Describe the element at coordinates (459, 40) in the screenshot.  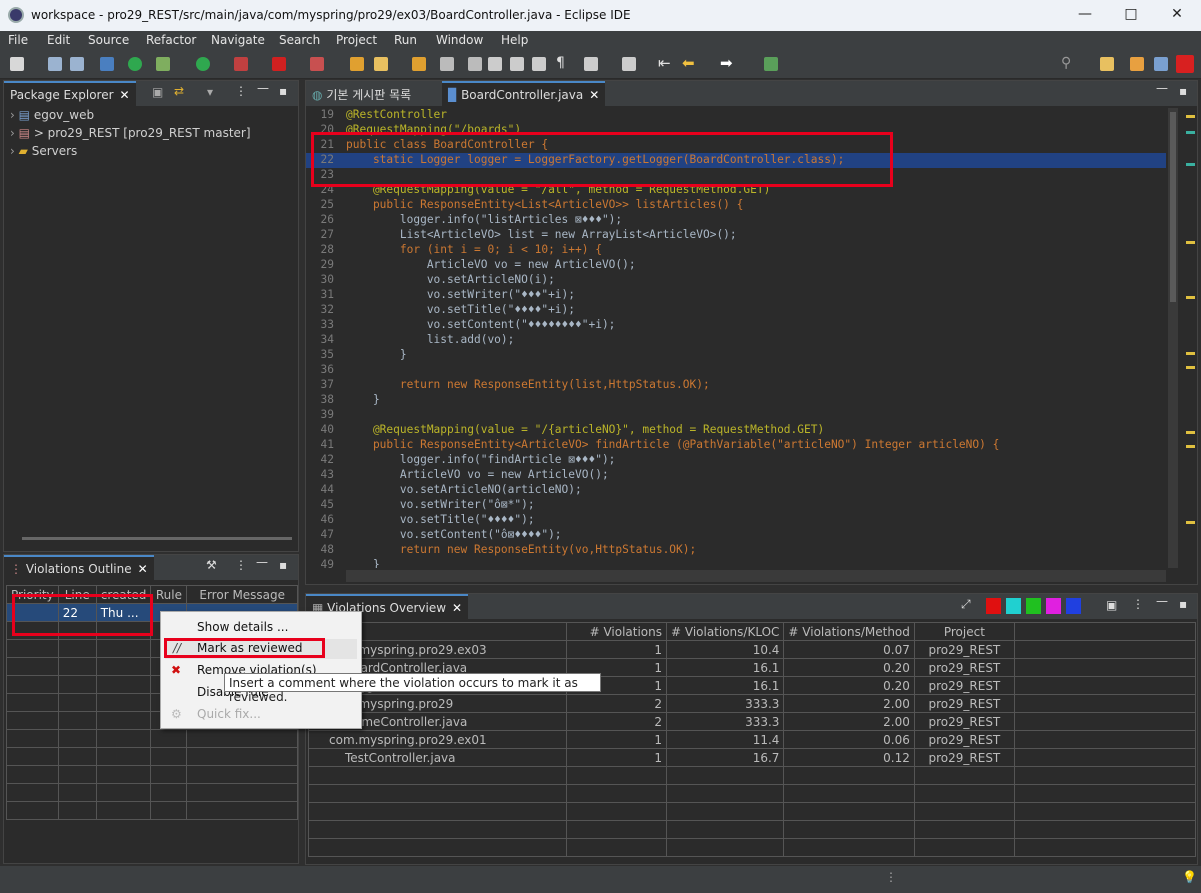
I see `menu-window: Window` at that location.